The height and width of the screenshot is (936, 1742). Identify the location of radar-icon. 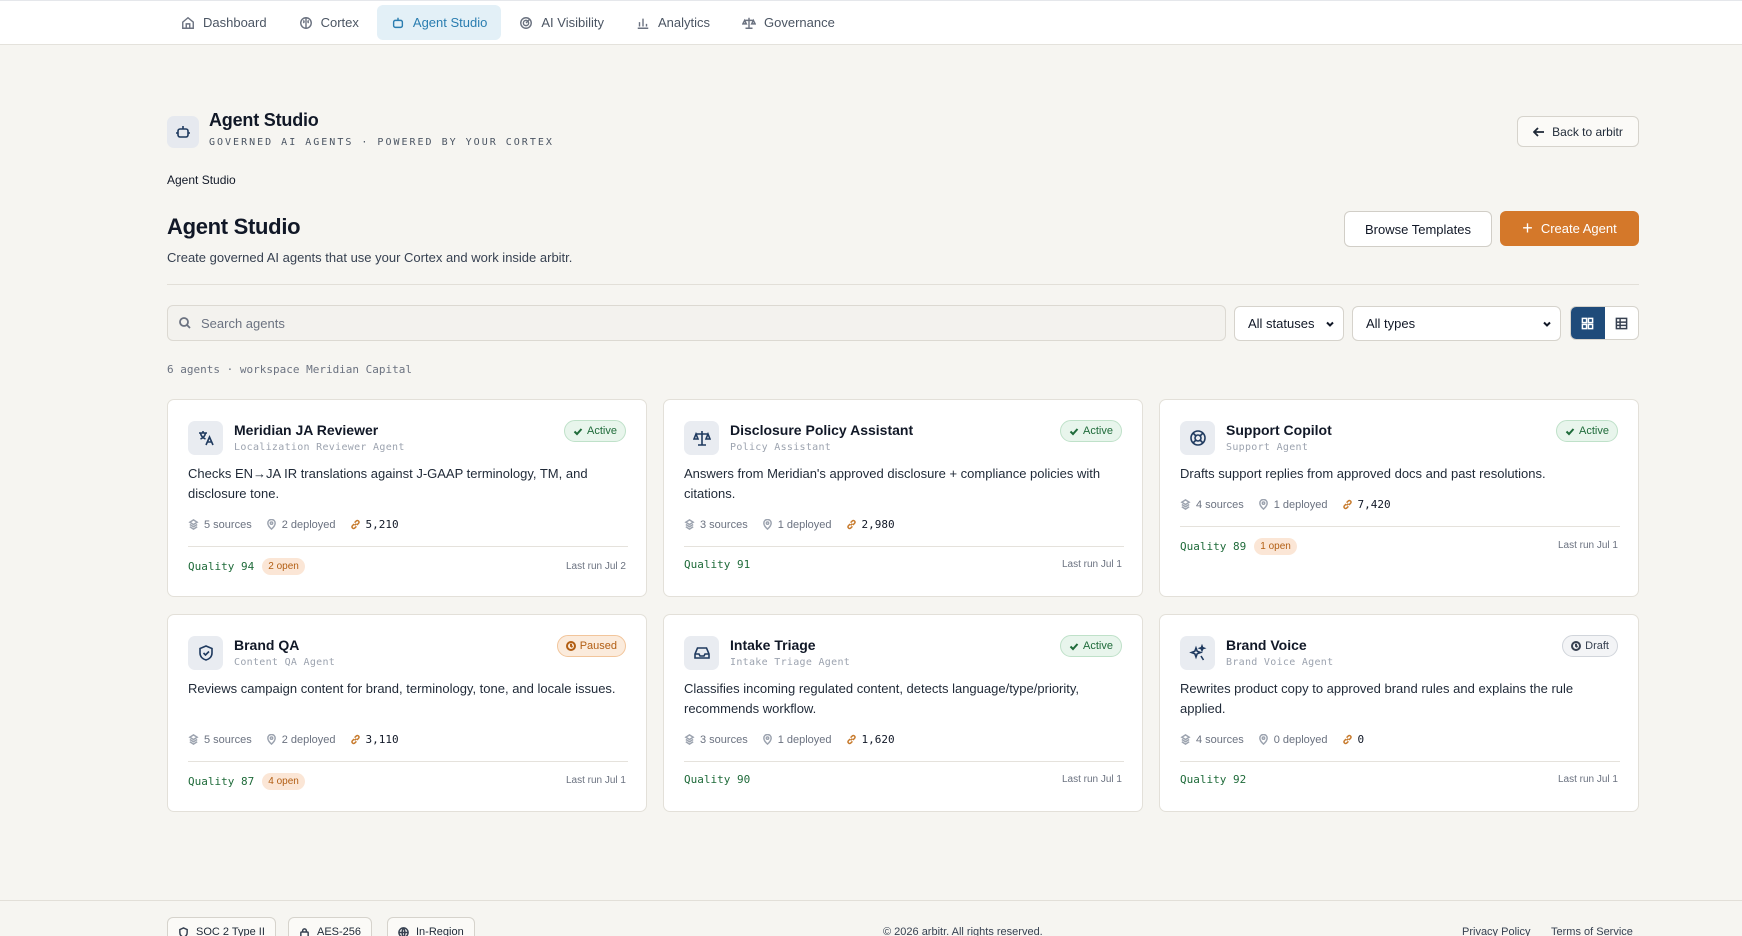
(526, 22).